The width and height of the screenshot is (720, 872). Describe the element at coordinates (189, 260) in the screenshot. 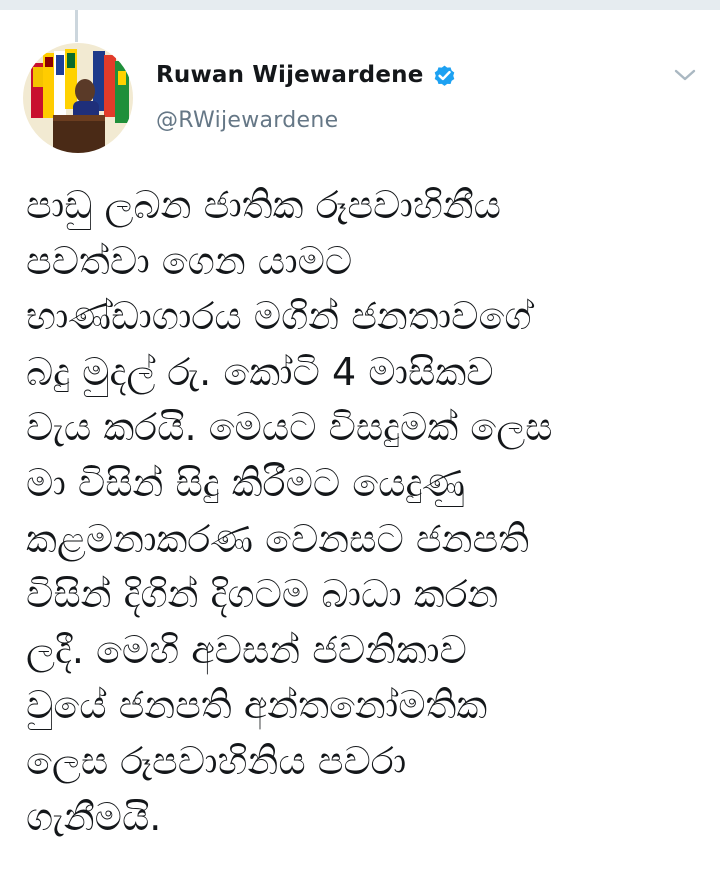

I see `tweet-text-line: පවත්වා ගෙන යාමට` at that location.